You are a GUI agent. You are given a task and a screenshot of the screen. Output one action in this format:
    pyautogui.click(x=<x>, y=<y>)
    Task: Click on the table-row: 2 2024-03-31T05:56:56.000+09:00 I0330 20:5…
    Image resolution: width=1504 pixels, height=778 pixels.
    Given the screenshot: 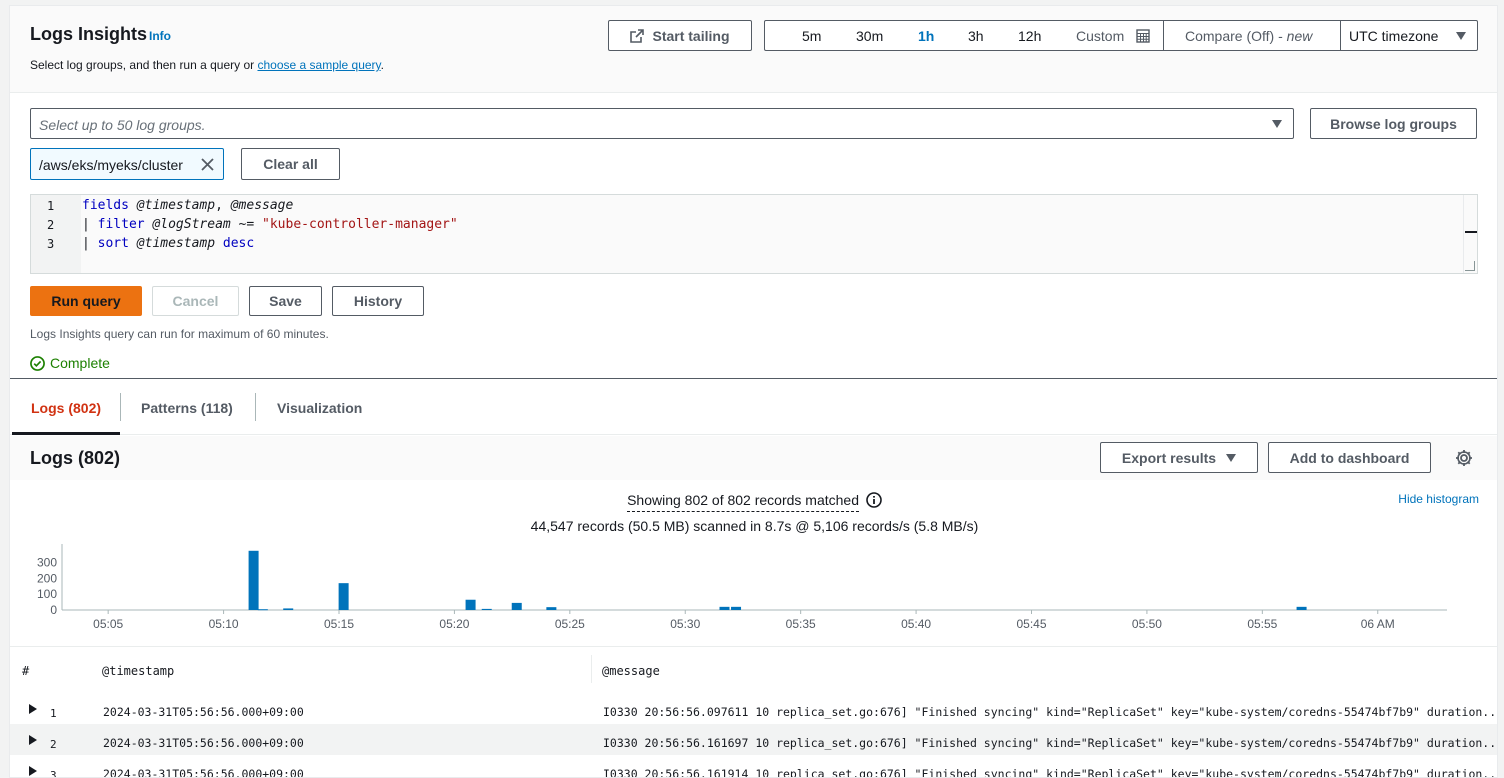 What is the action you would take?
    pyautogui.click(x=754, y=739)
    